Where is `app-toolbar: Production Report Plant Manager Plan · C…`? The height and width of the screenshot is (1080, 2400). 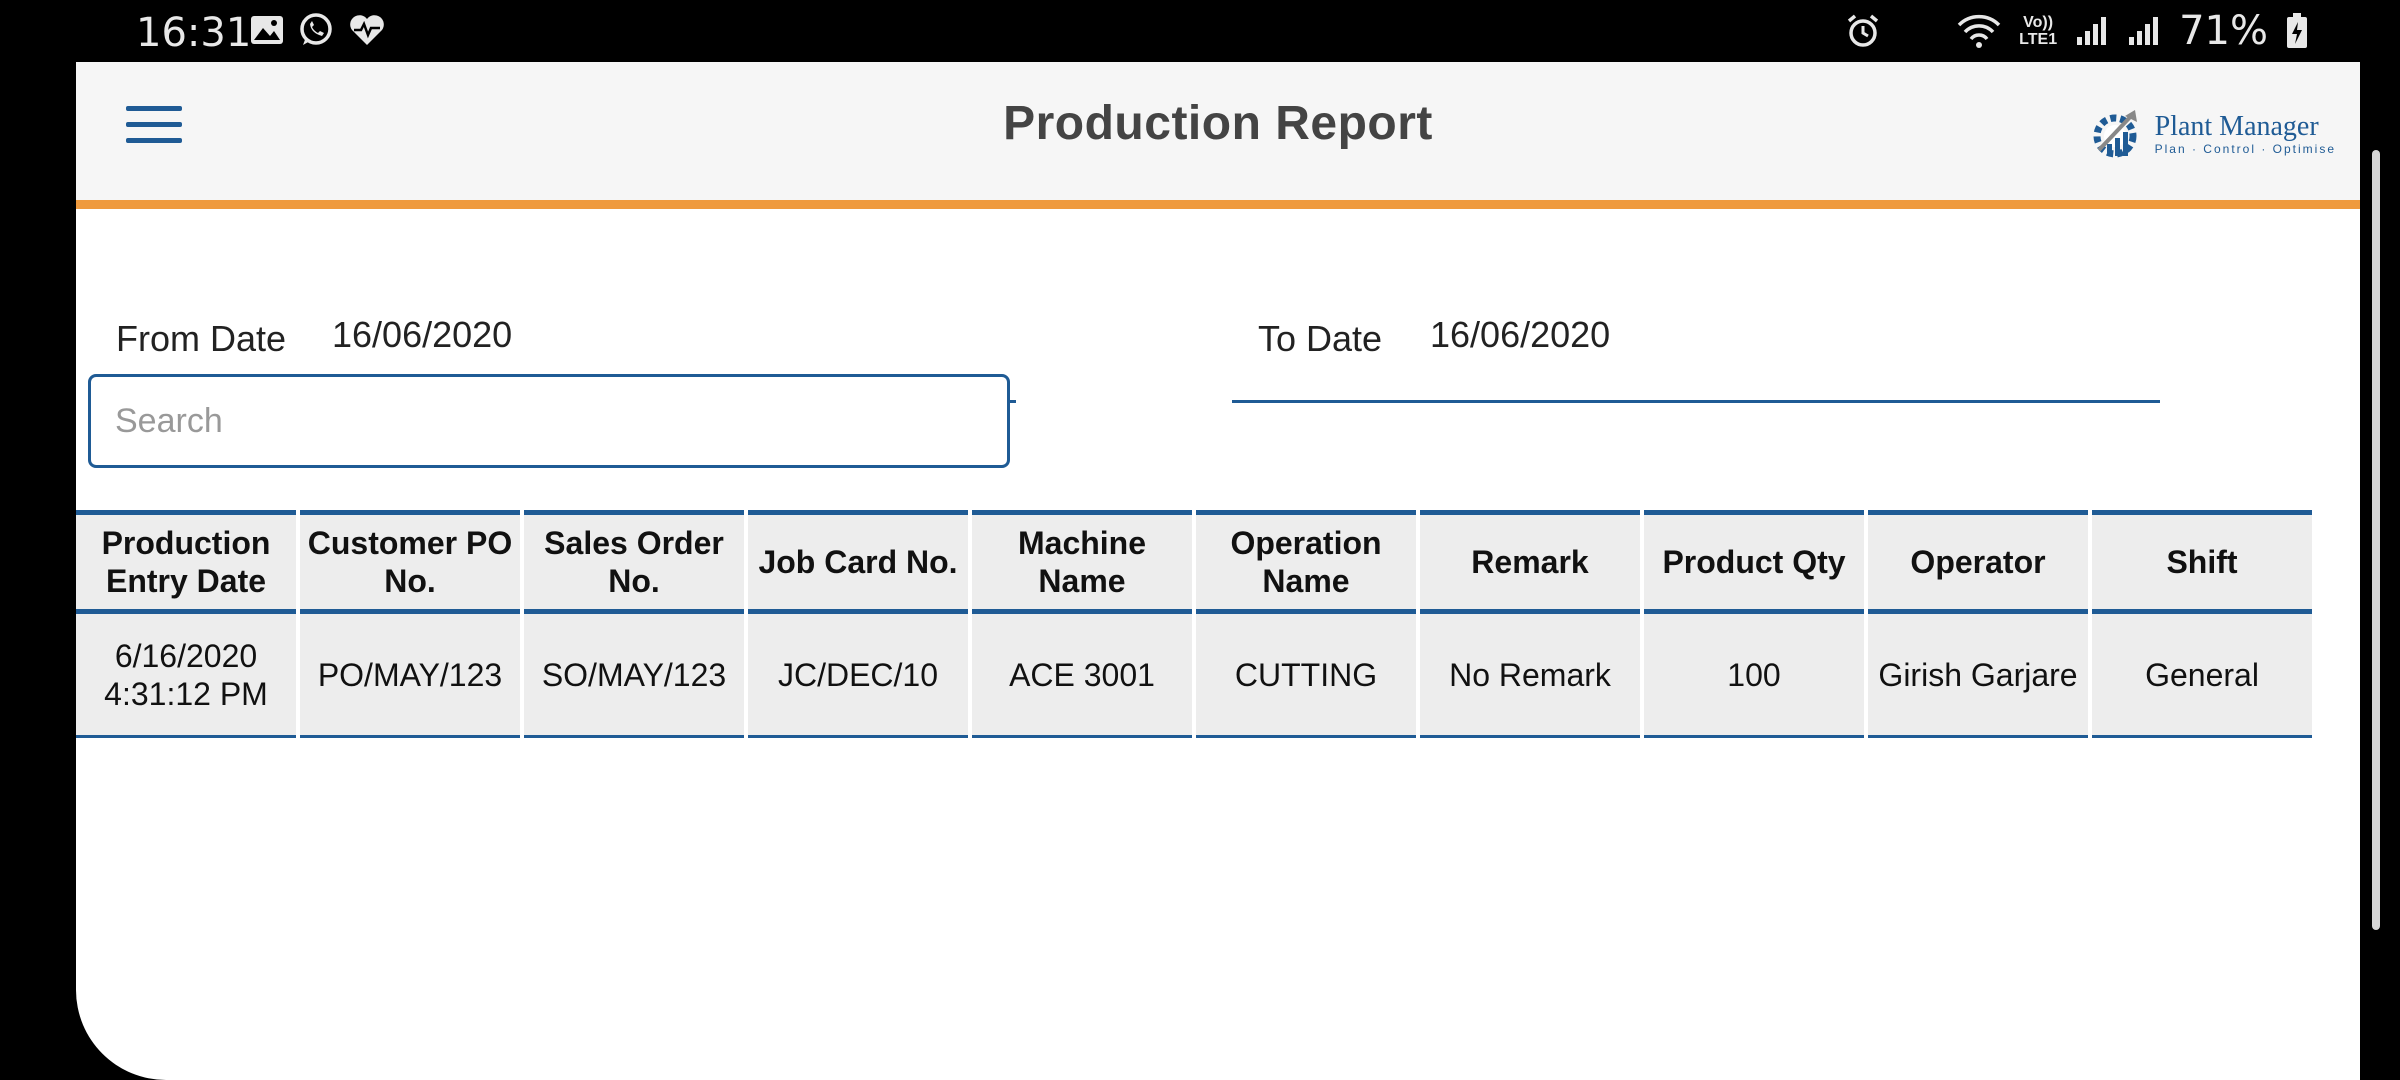
app-toolbar: Production Report Plant Manager Plan · C… is located at coordinates (1218, 135).